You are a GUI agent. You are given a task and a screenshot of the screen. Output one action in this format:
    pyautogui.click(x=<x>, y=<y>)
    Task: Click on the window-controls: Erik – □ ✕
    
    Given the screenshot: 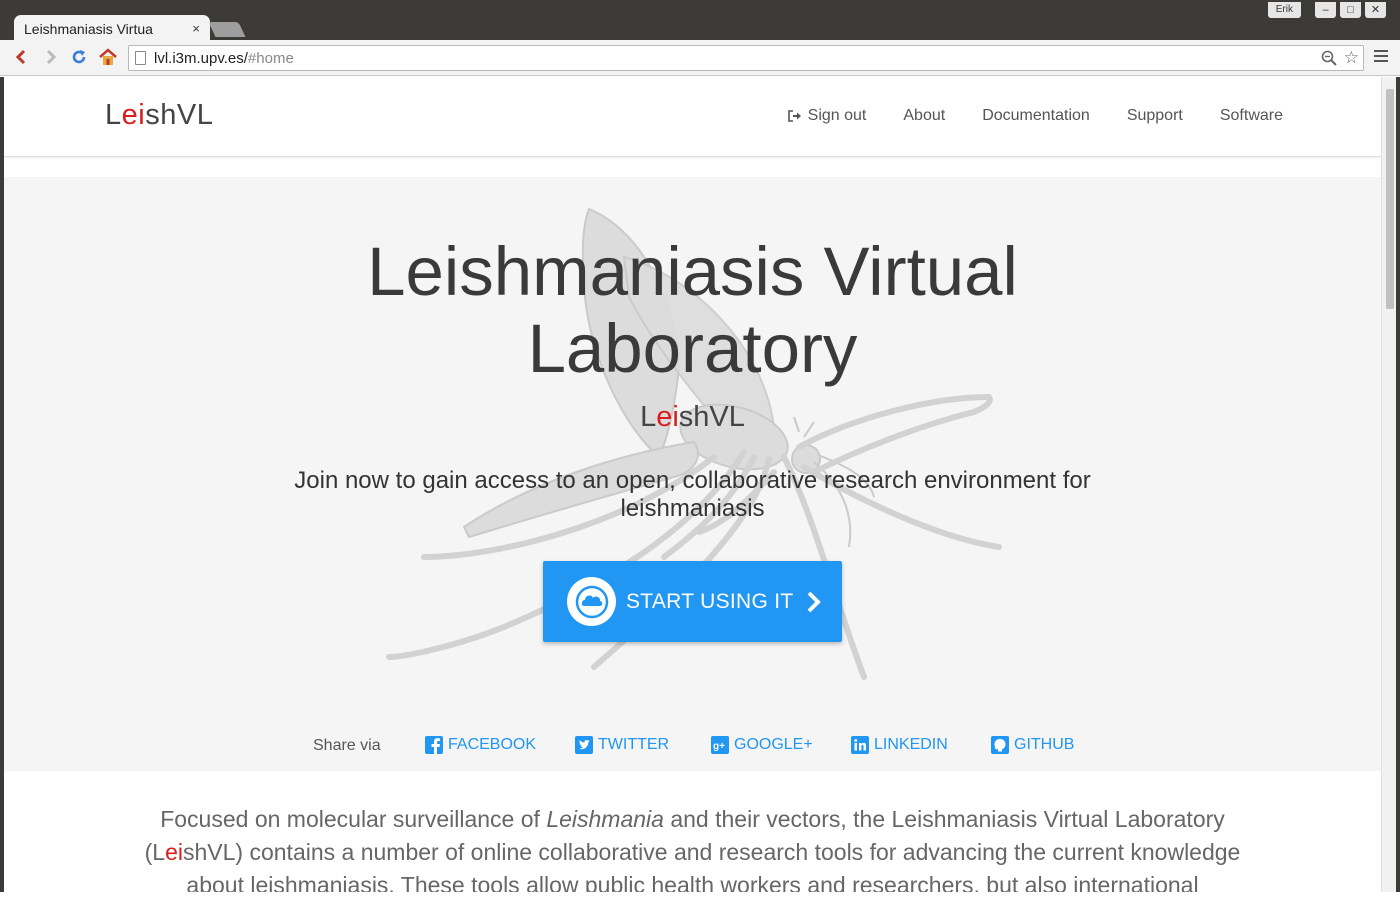 What is the action you would take?
    pyautogui.click(x=1326, y=10)
    